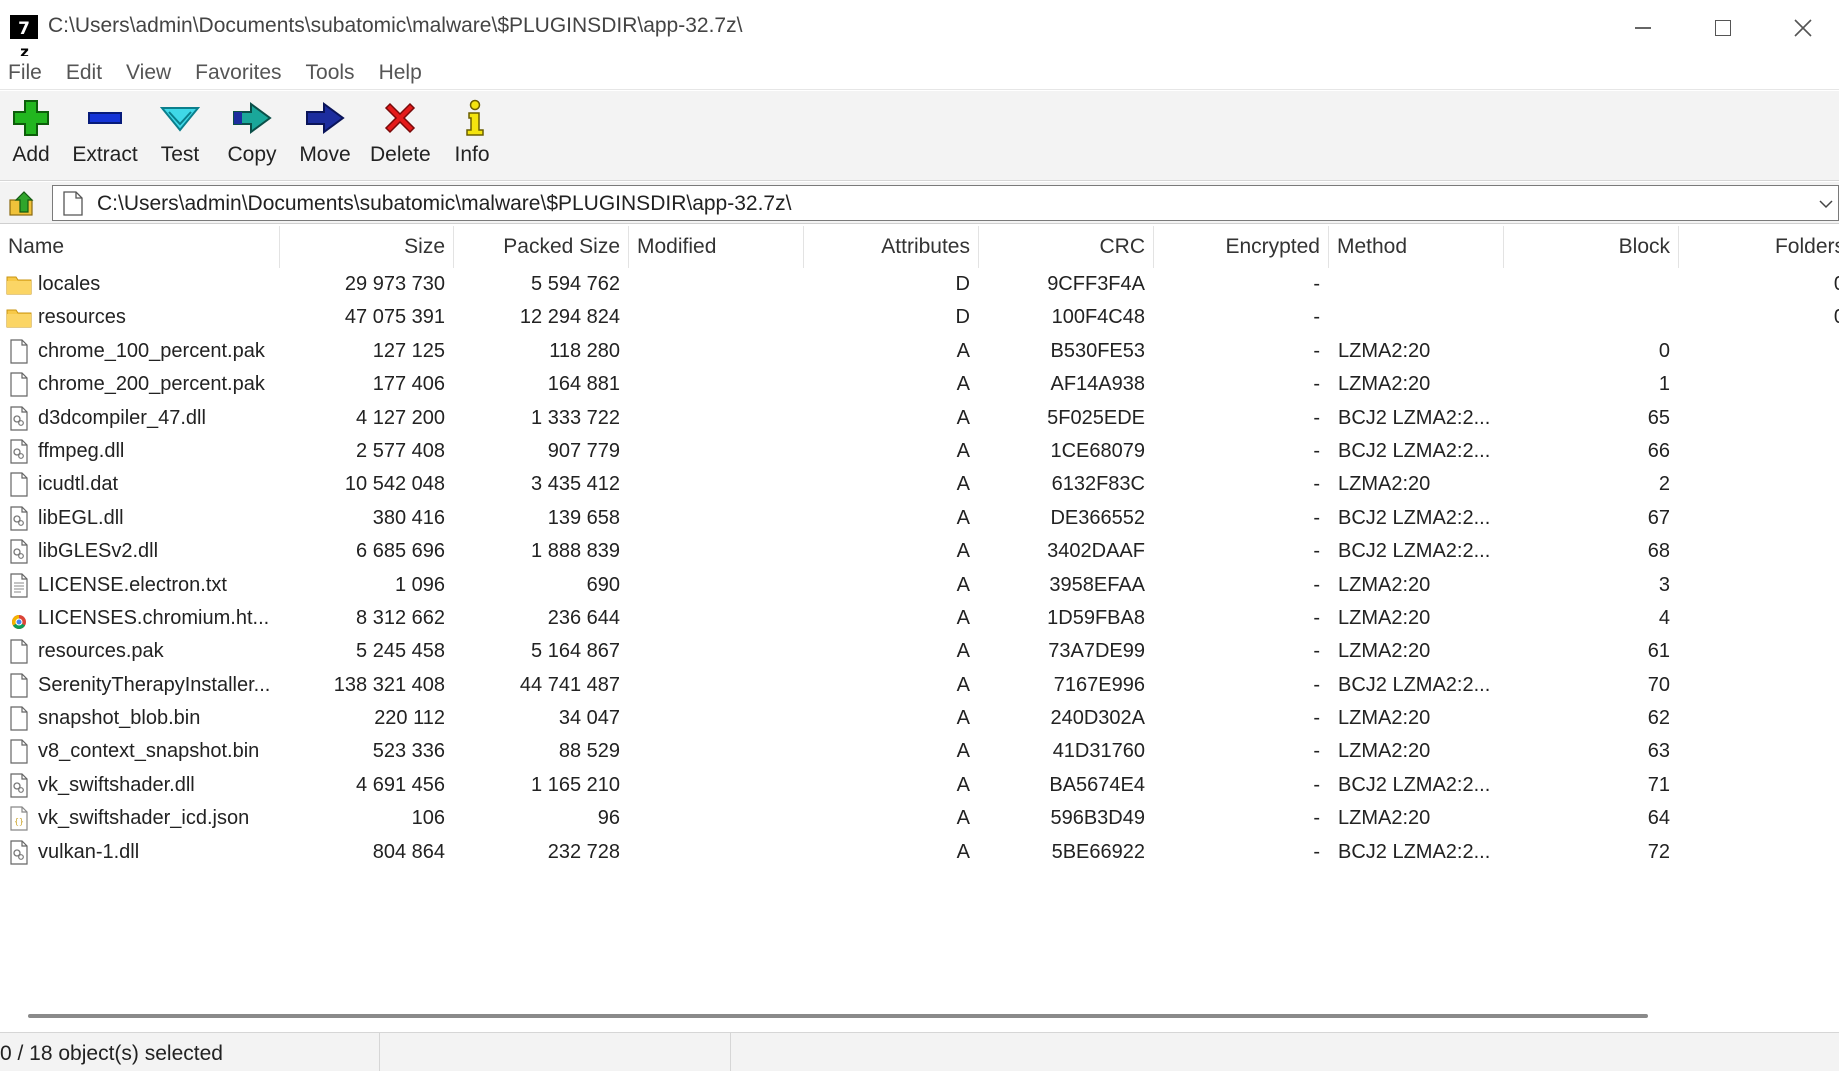  I want to click on file-block: 3, so click(1664, 584).